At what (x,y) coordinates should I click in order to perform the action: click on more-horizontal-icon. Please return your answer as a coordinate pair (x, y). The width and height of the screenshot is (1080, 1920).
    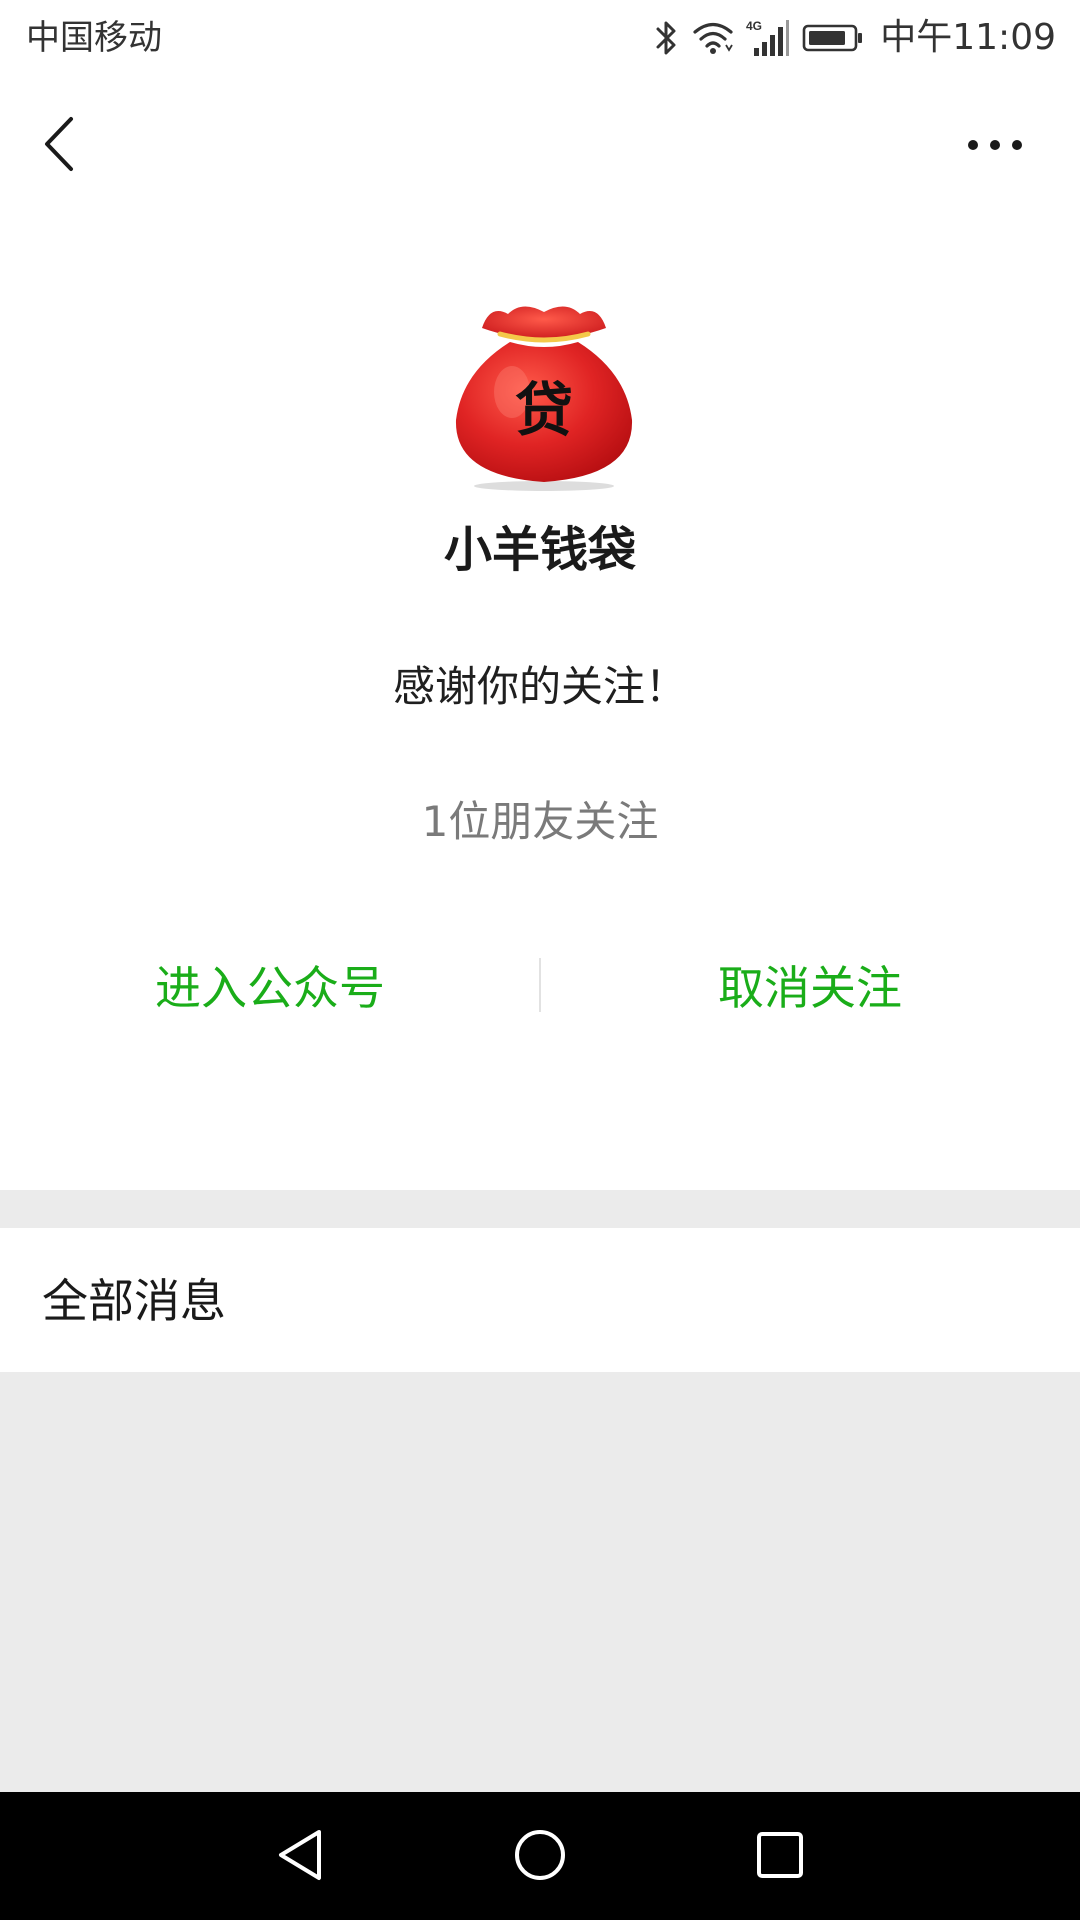
    Looking at the image, I should click on (995, 146).